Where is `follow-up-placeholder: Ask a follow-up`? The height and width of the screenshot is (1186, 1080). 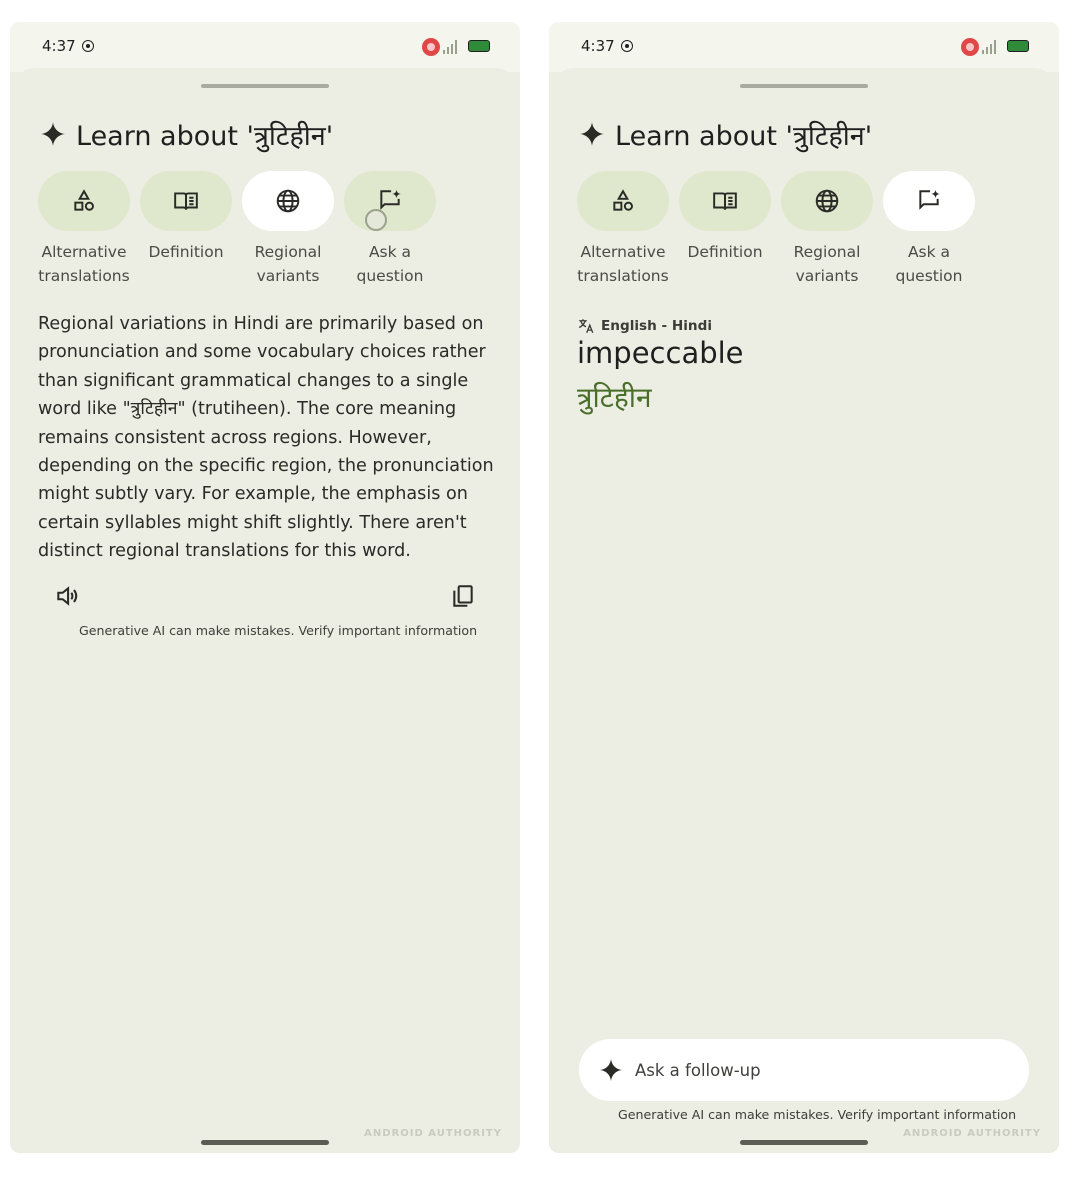 follow-up-placeholder: Ask a follow-up is located at coordinates (698, 1070).